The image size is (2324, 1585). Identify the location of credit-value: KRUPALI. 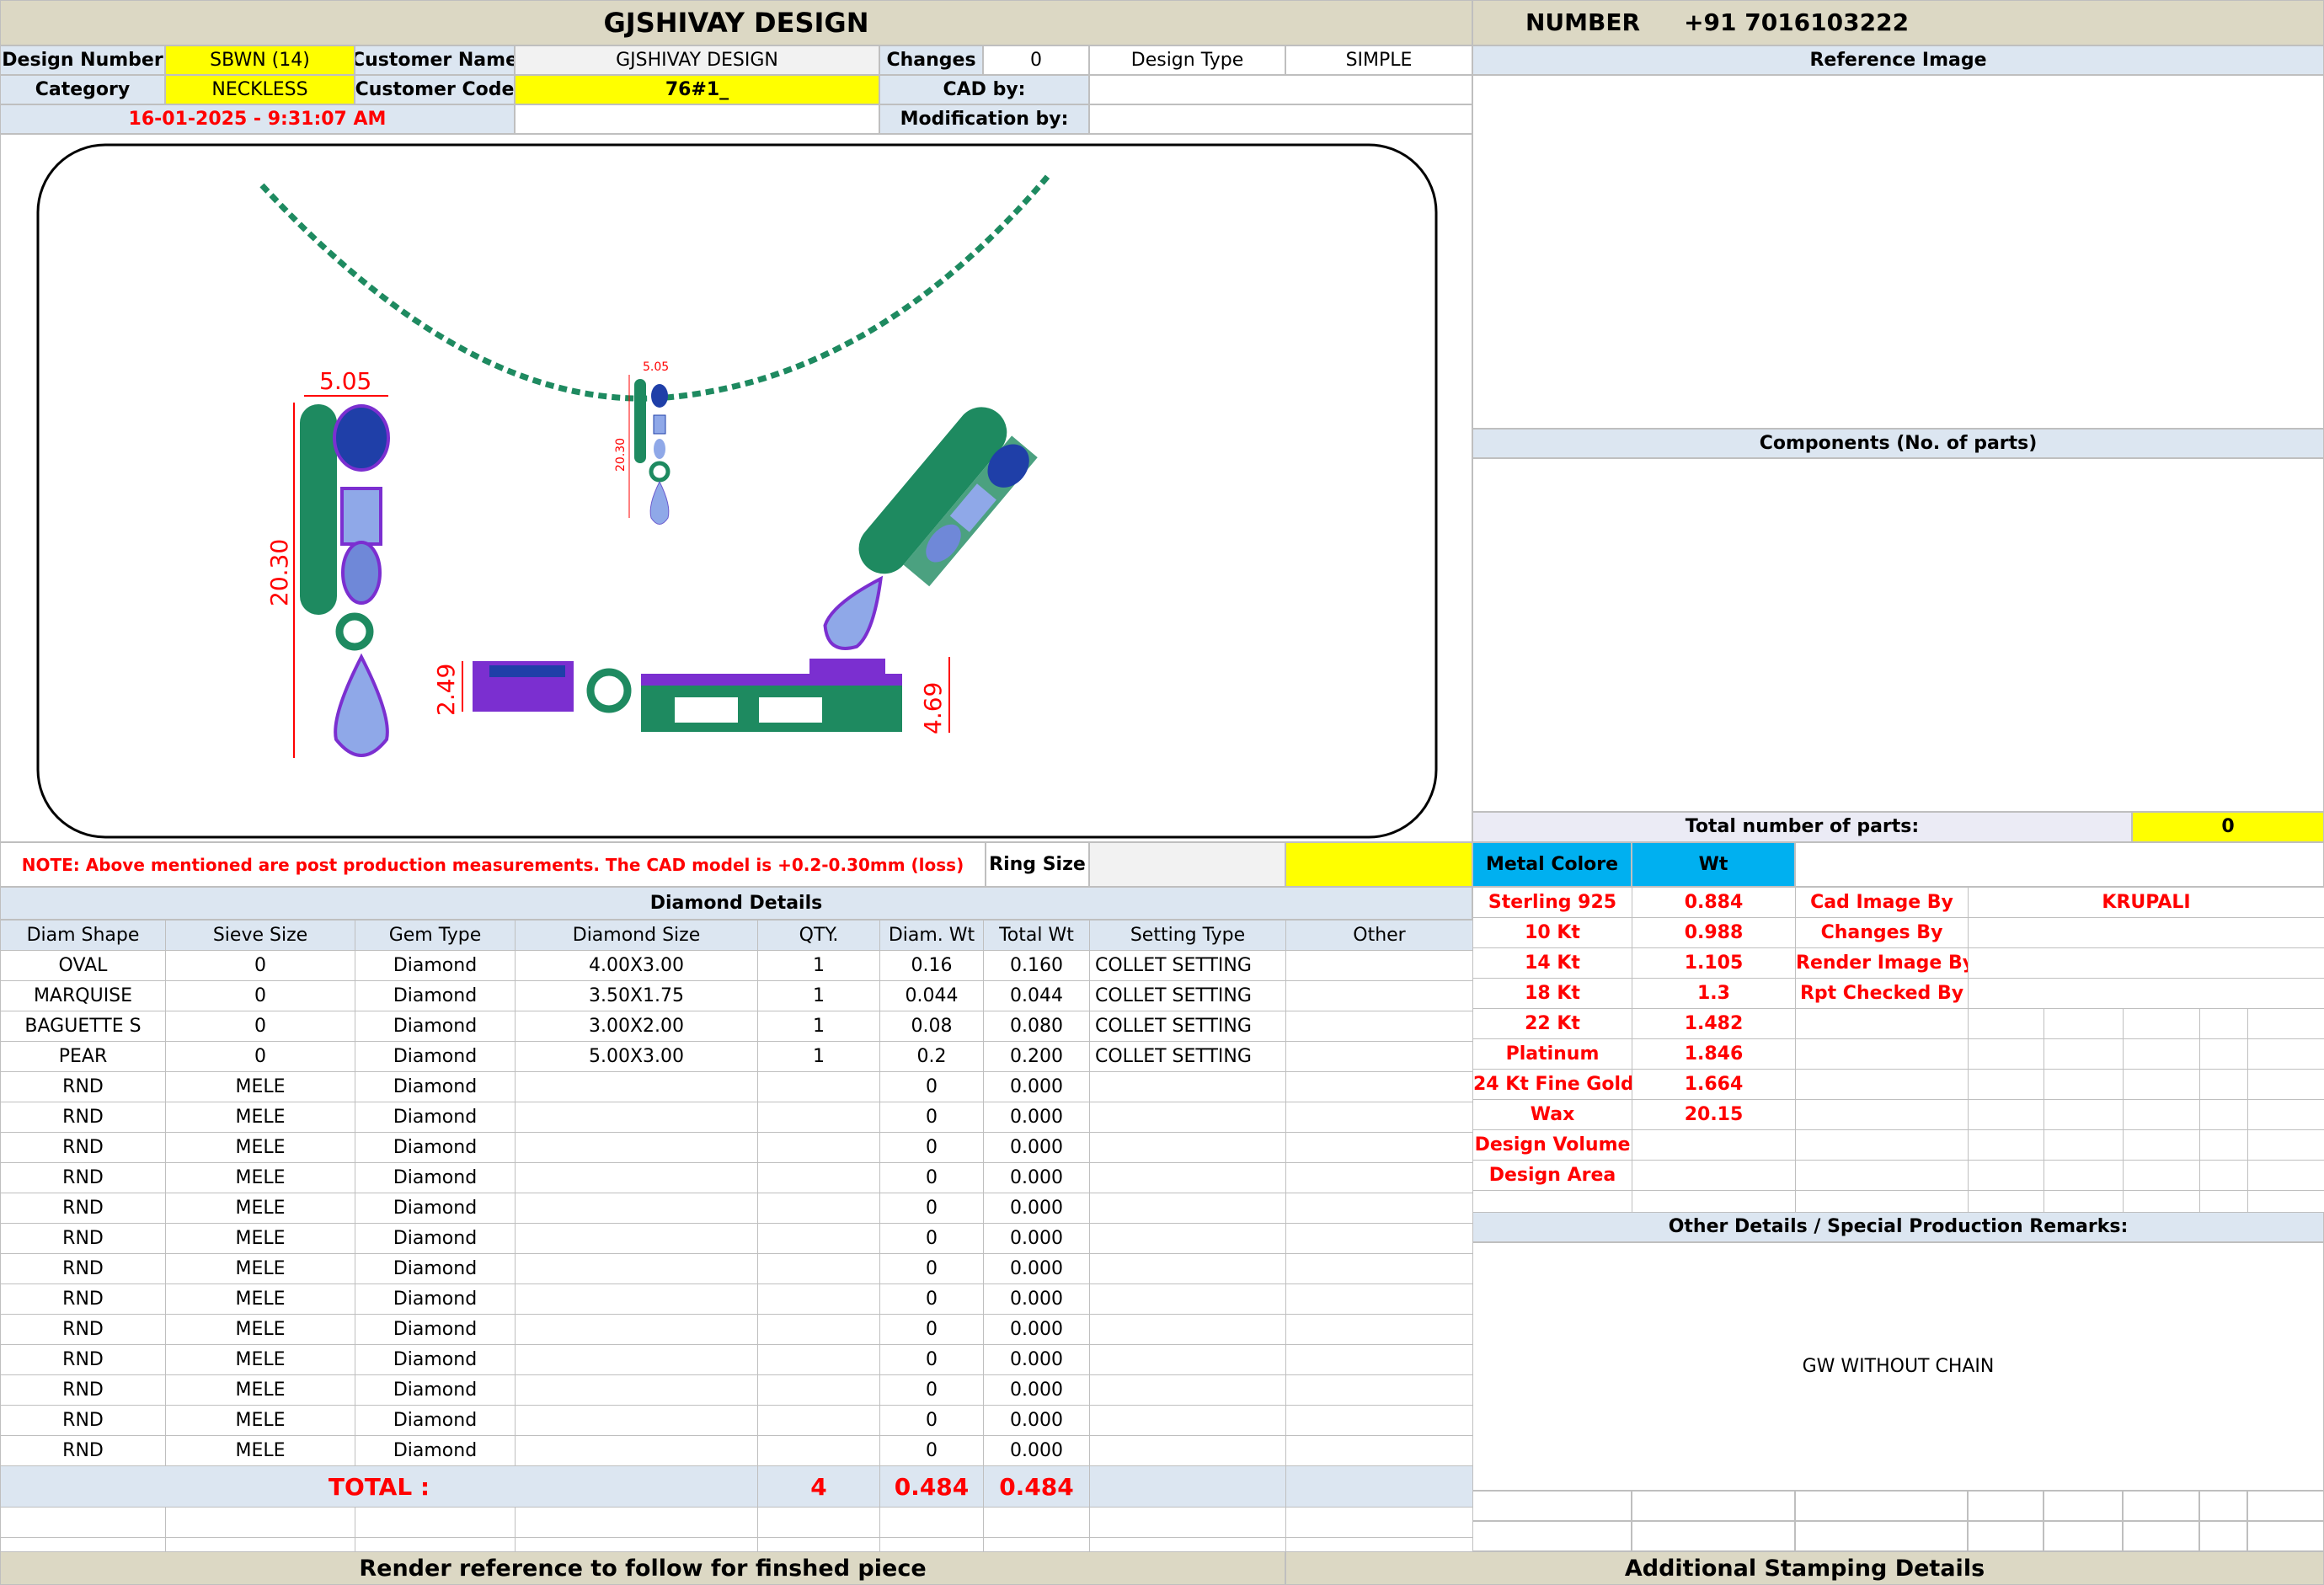
(2145, 902).